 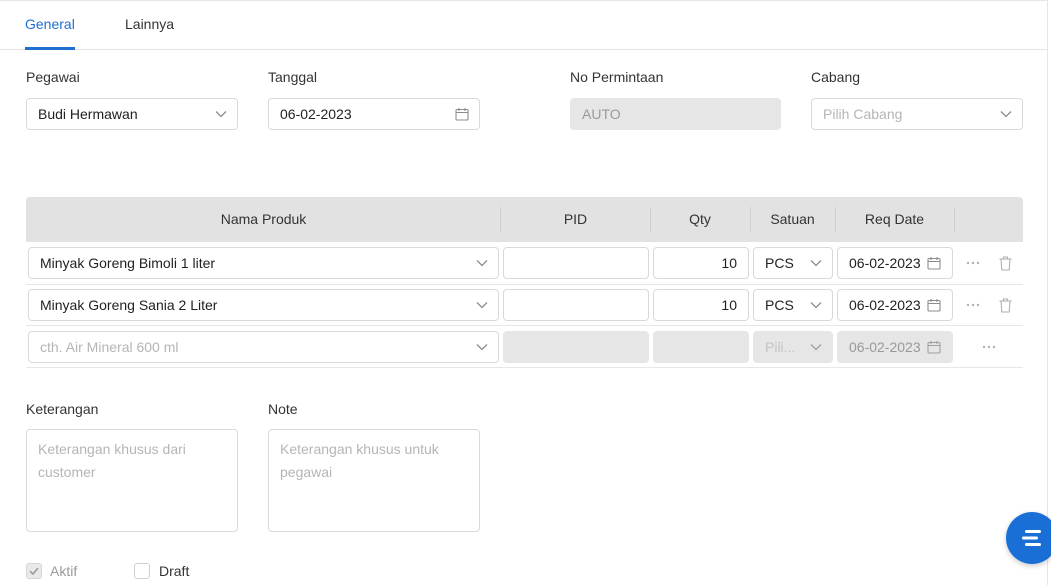 What do you see at coordinates (792, 219) in the screenshot?
I see `column-header-satuan: Satuan` at bounding box center [792, 219].